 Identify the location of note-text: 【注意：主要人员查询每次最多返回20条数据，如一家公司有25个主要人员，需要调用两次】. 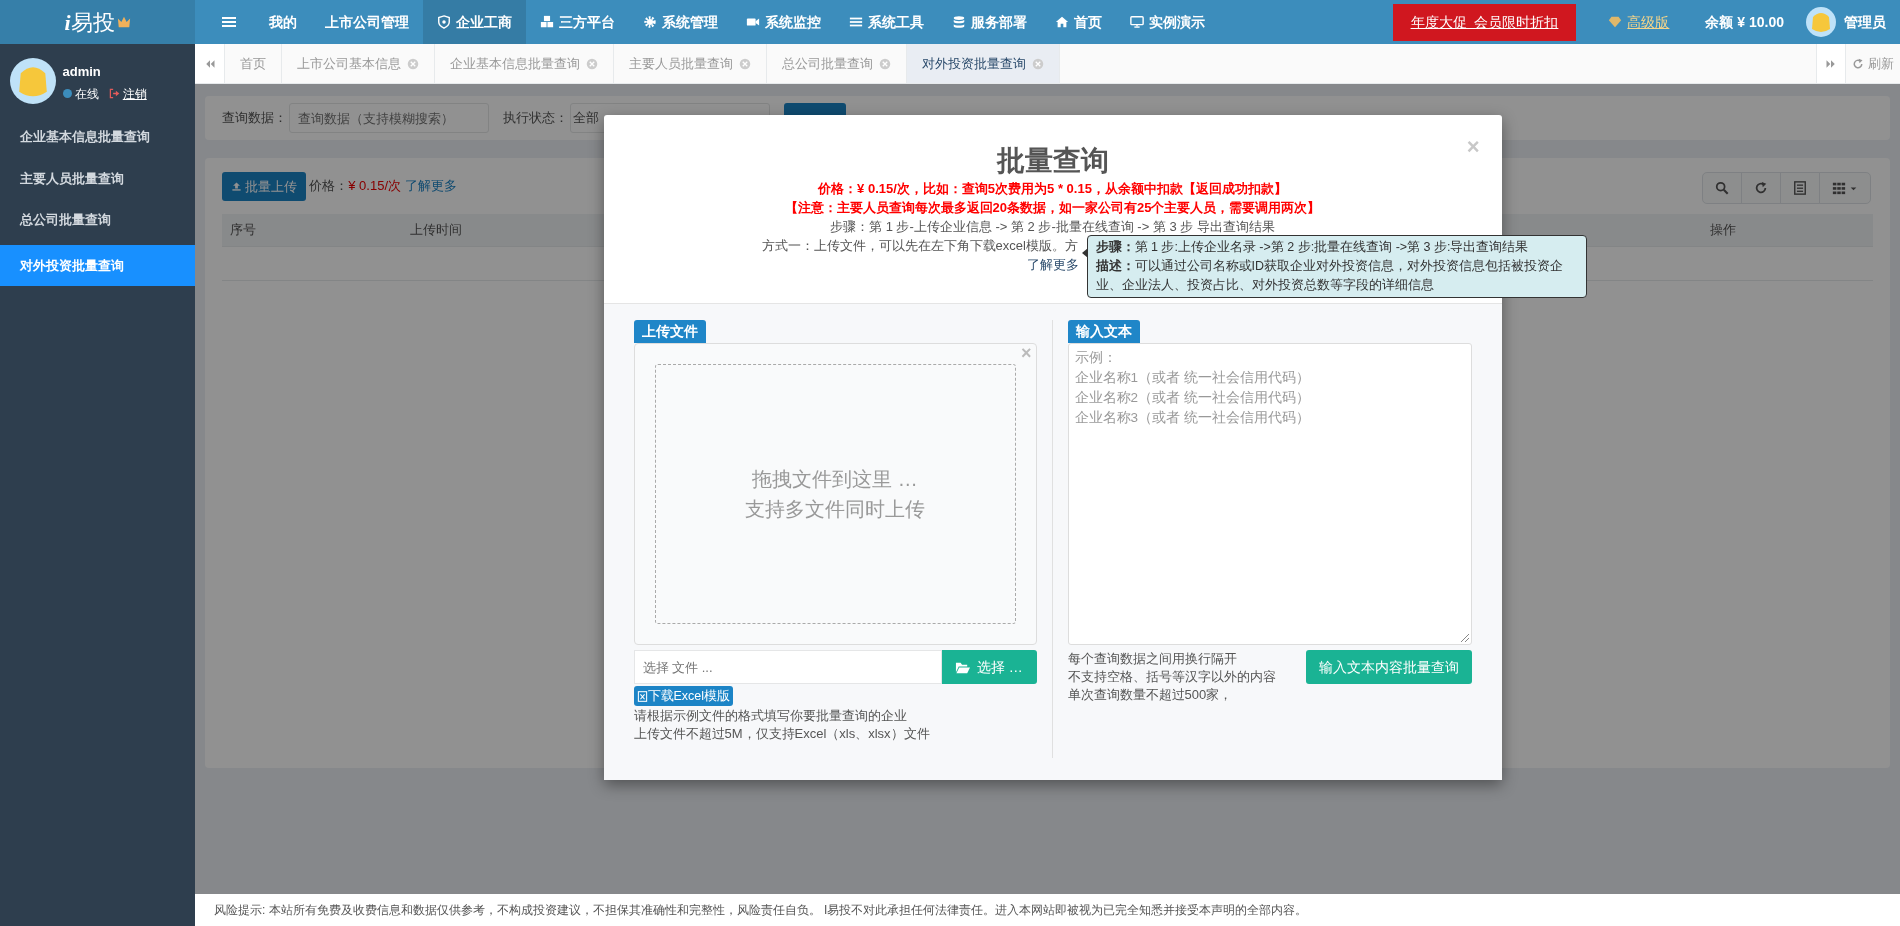
(1052, 207).